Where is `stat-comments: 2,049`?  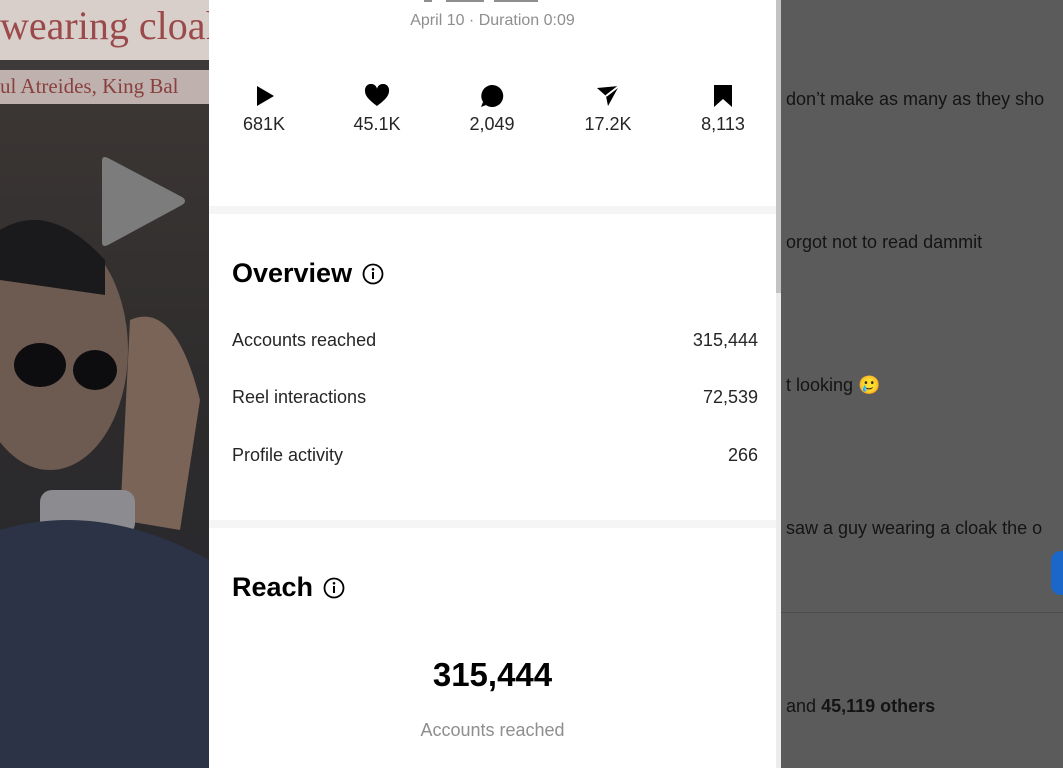 stat-comments: 2,049 is located at coordinates (492, 108).